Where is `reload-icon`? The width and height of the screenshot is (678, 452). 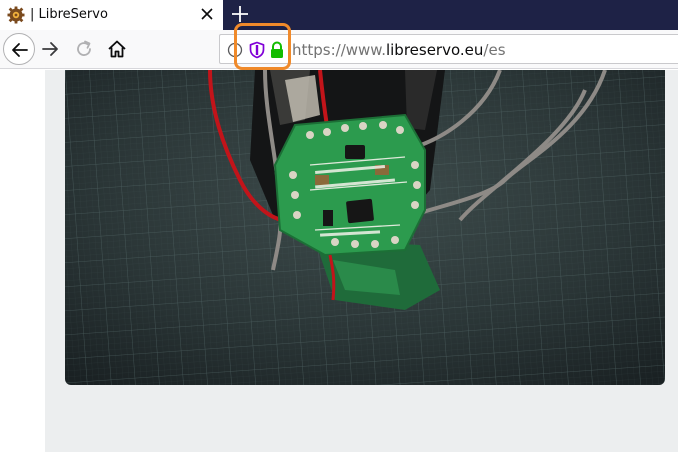
reload-icon is located at coordinates (84, 48).